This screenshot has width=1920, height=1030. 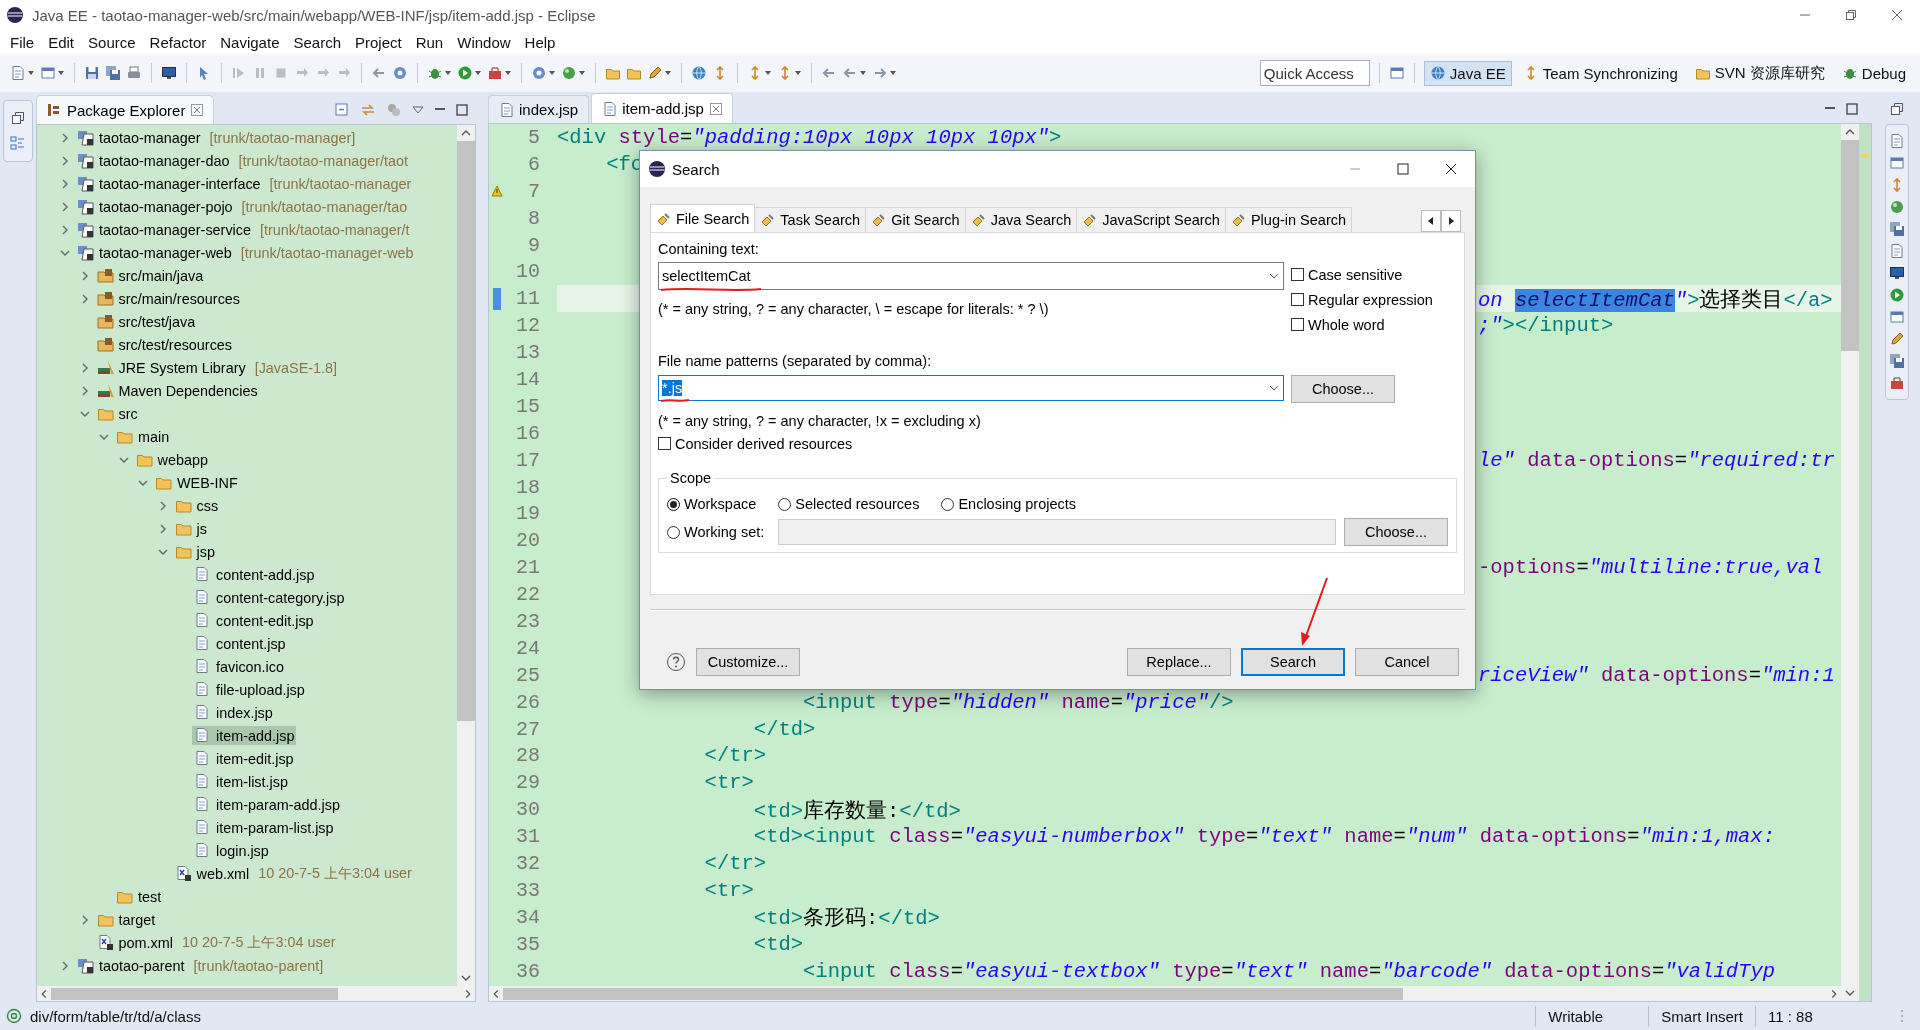 What do you see at coordinates (1467, 73) in the screenshot?
I see `perspective-button: Java EE` at bounding box center [1467, 73].